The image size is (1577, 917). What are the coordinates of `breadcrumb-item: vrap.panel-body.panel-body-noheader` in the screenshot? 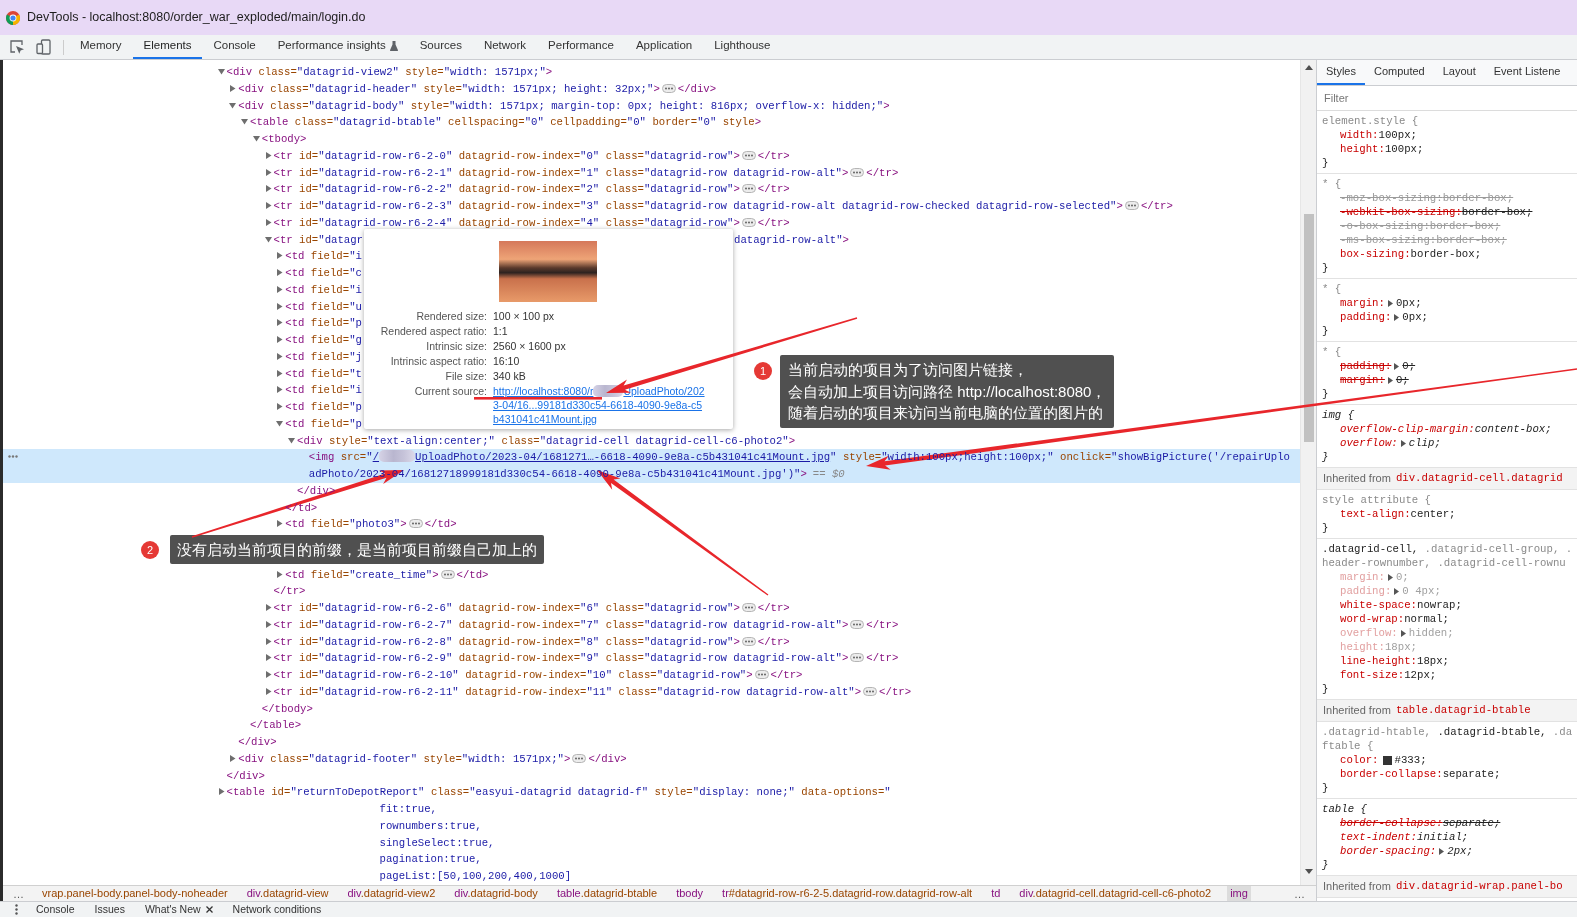 It's located at (135, 893).